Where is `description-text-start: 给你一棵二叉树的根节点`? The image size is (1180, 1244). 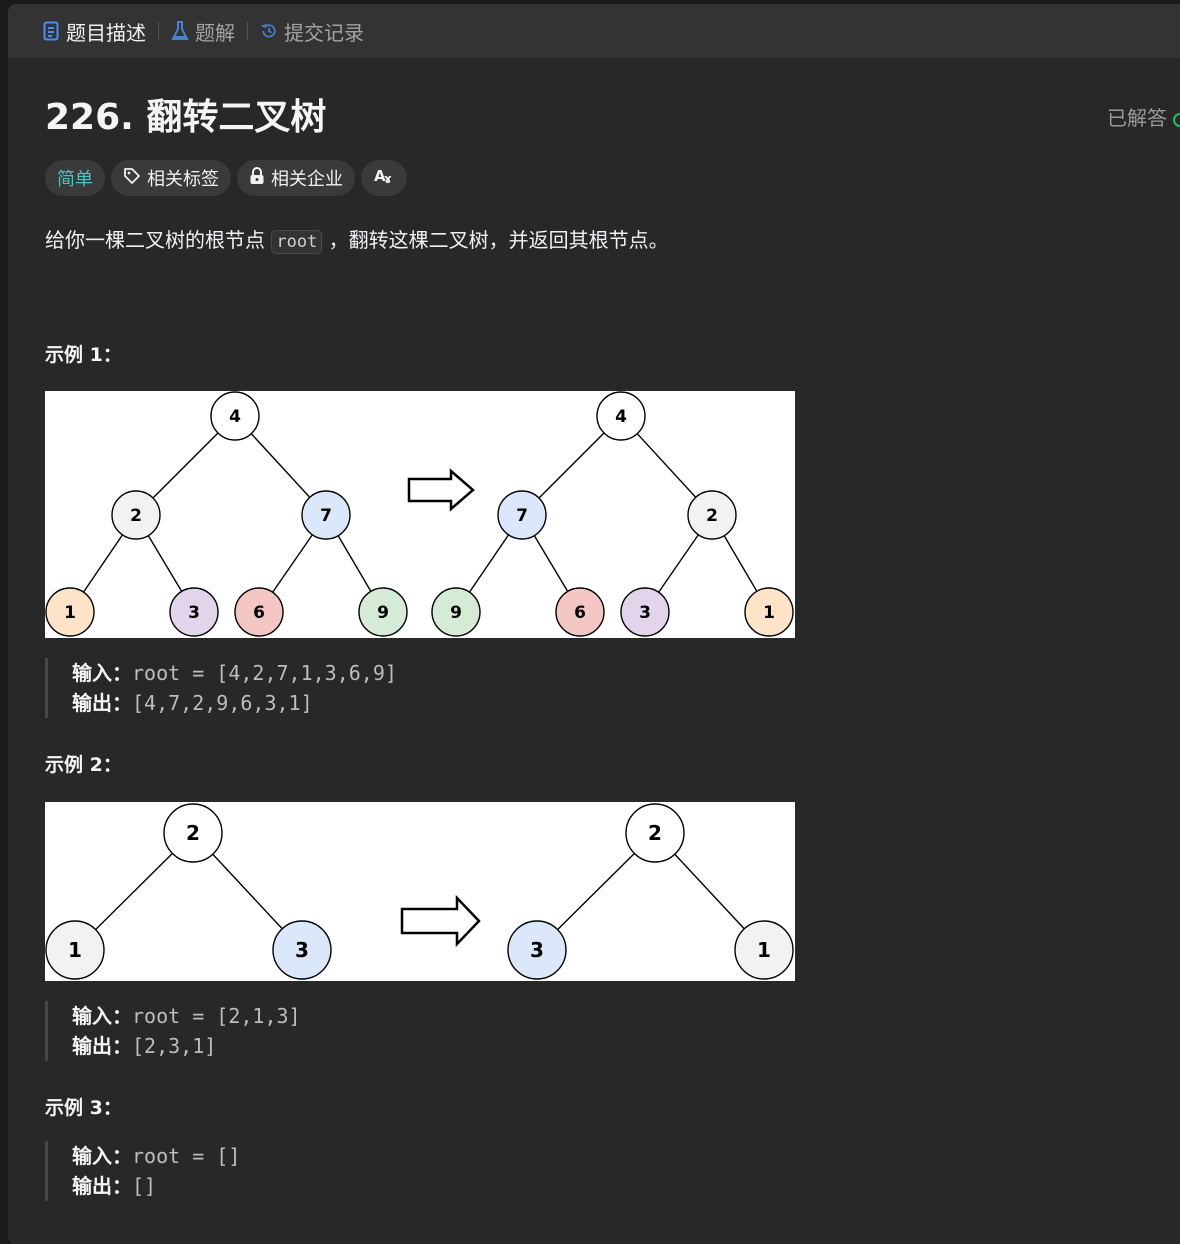 description-text-start: 给你一棵二叉树的根节点 is located at coordinates (155, 240).